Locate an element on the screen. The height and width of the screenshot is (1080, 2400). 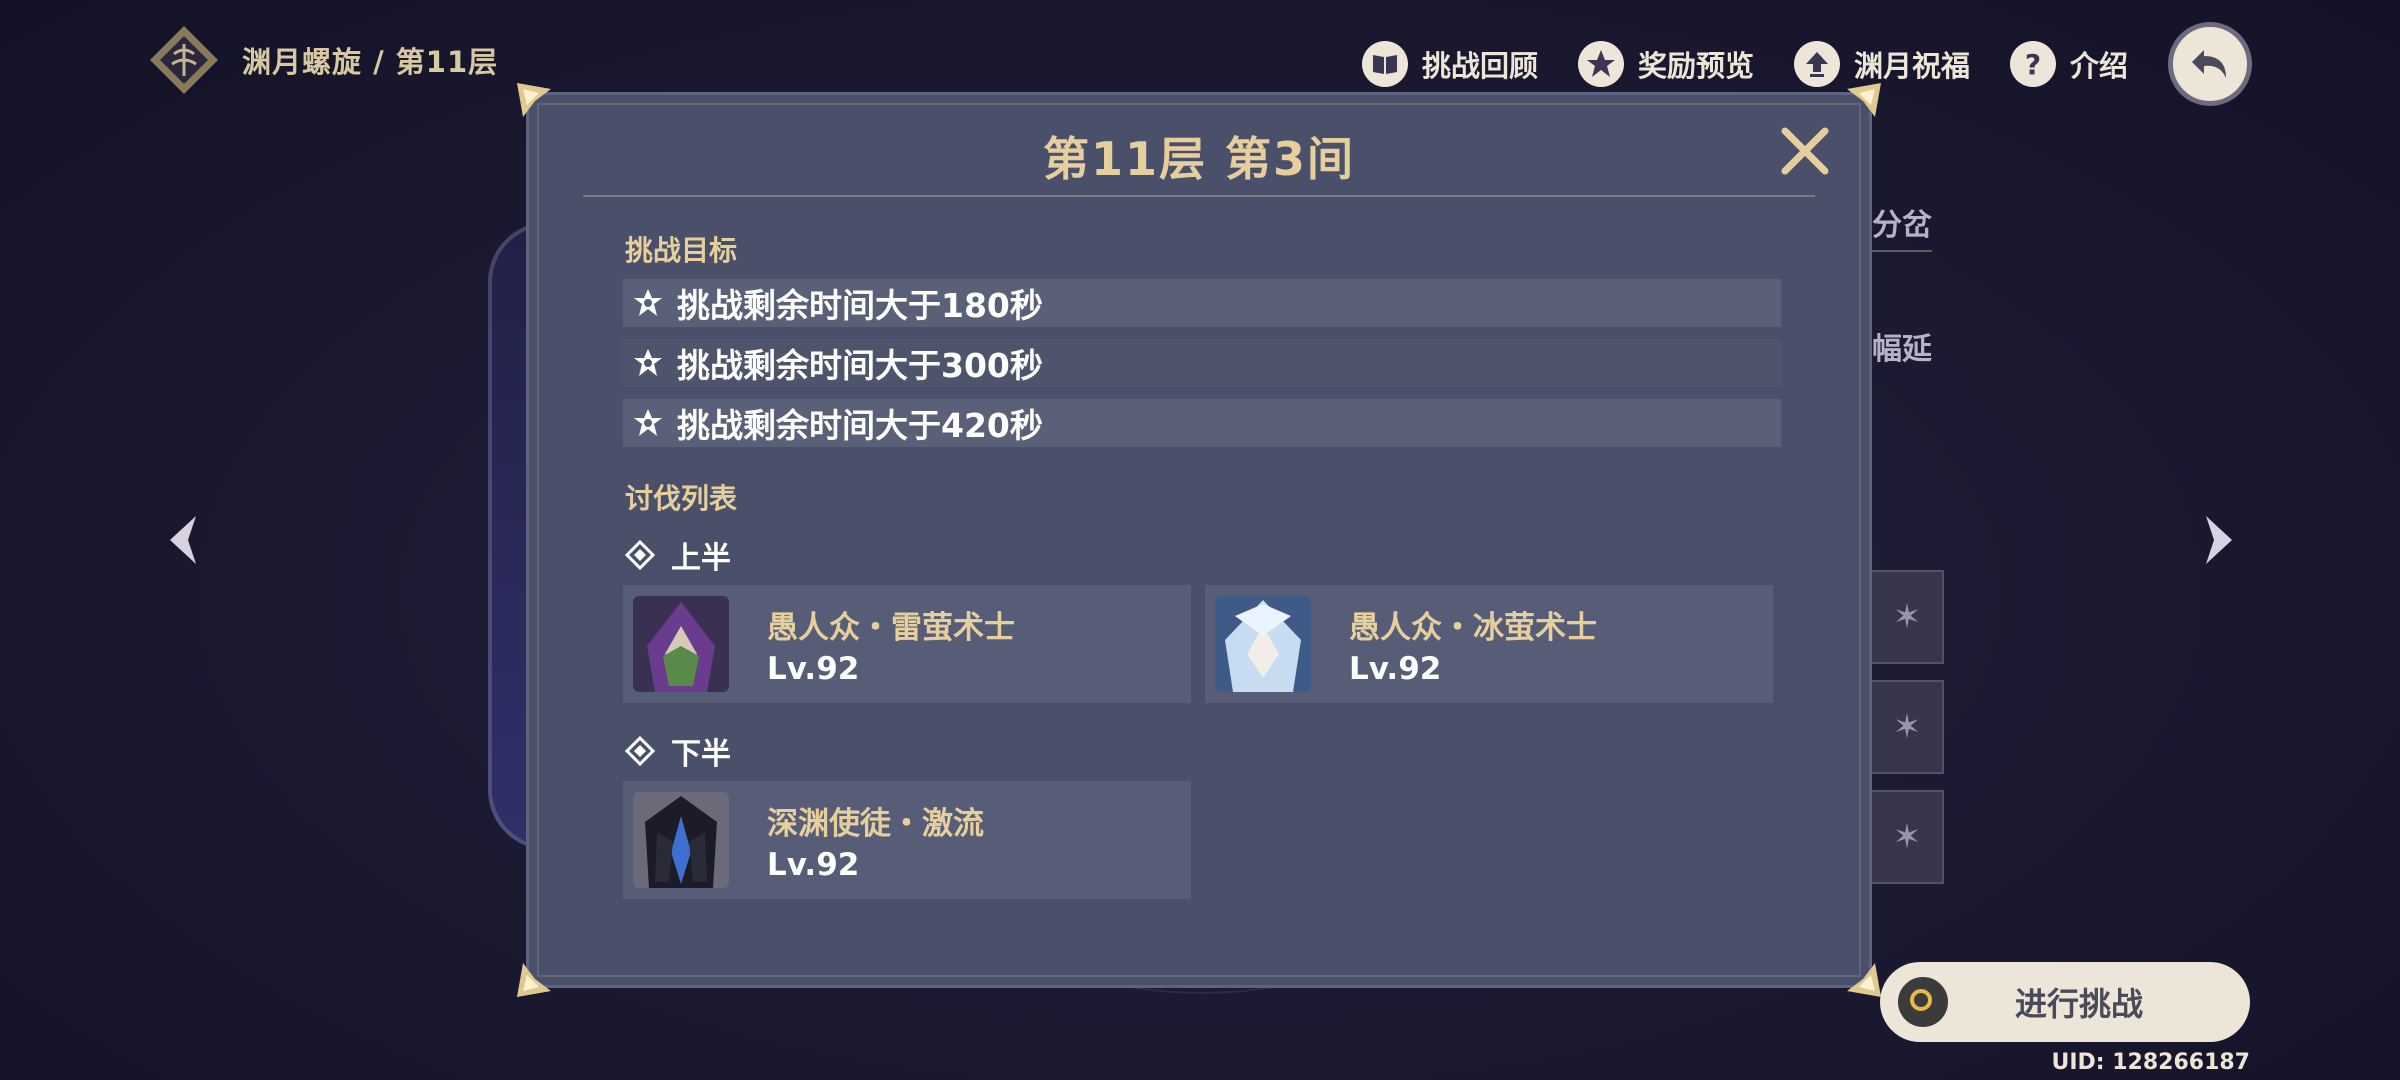
cryo-cicin-mage-avatar is located at coordinates (1263, 644).